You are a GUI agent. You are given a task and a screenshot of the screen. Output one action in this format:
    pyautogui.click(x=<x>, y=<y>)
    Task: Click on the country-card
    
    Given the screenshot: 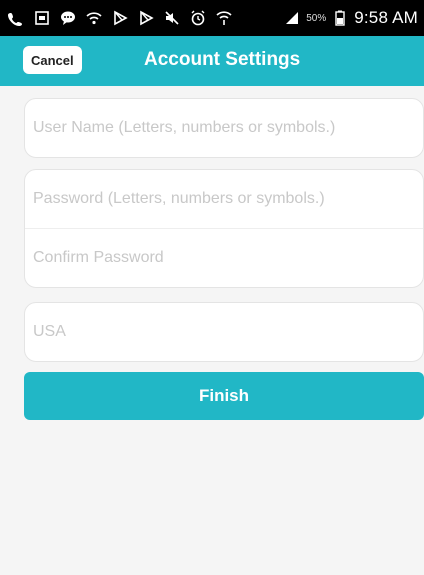 What is the action you would take?
    pyautogui.click(x=224, y=332)
    